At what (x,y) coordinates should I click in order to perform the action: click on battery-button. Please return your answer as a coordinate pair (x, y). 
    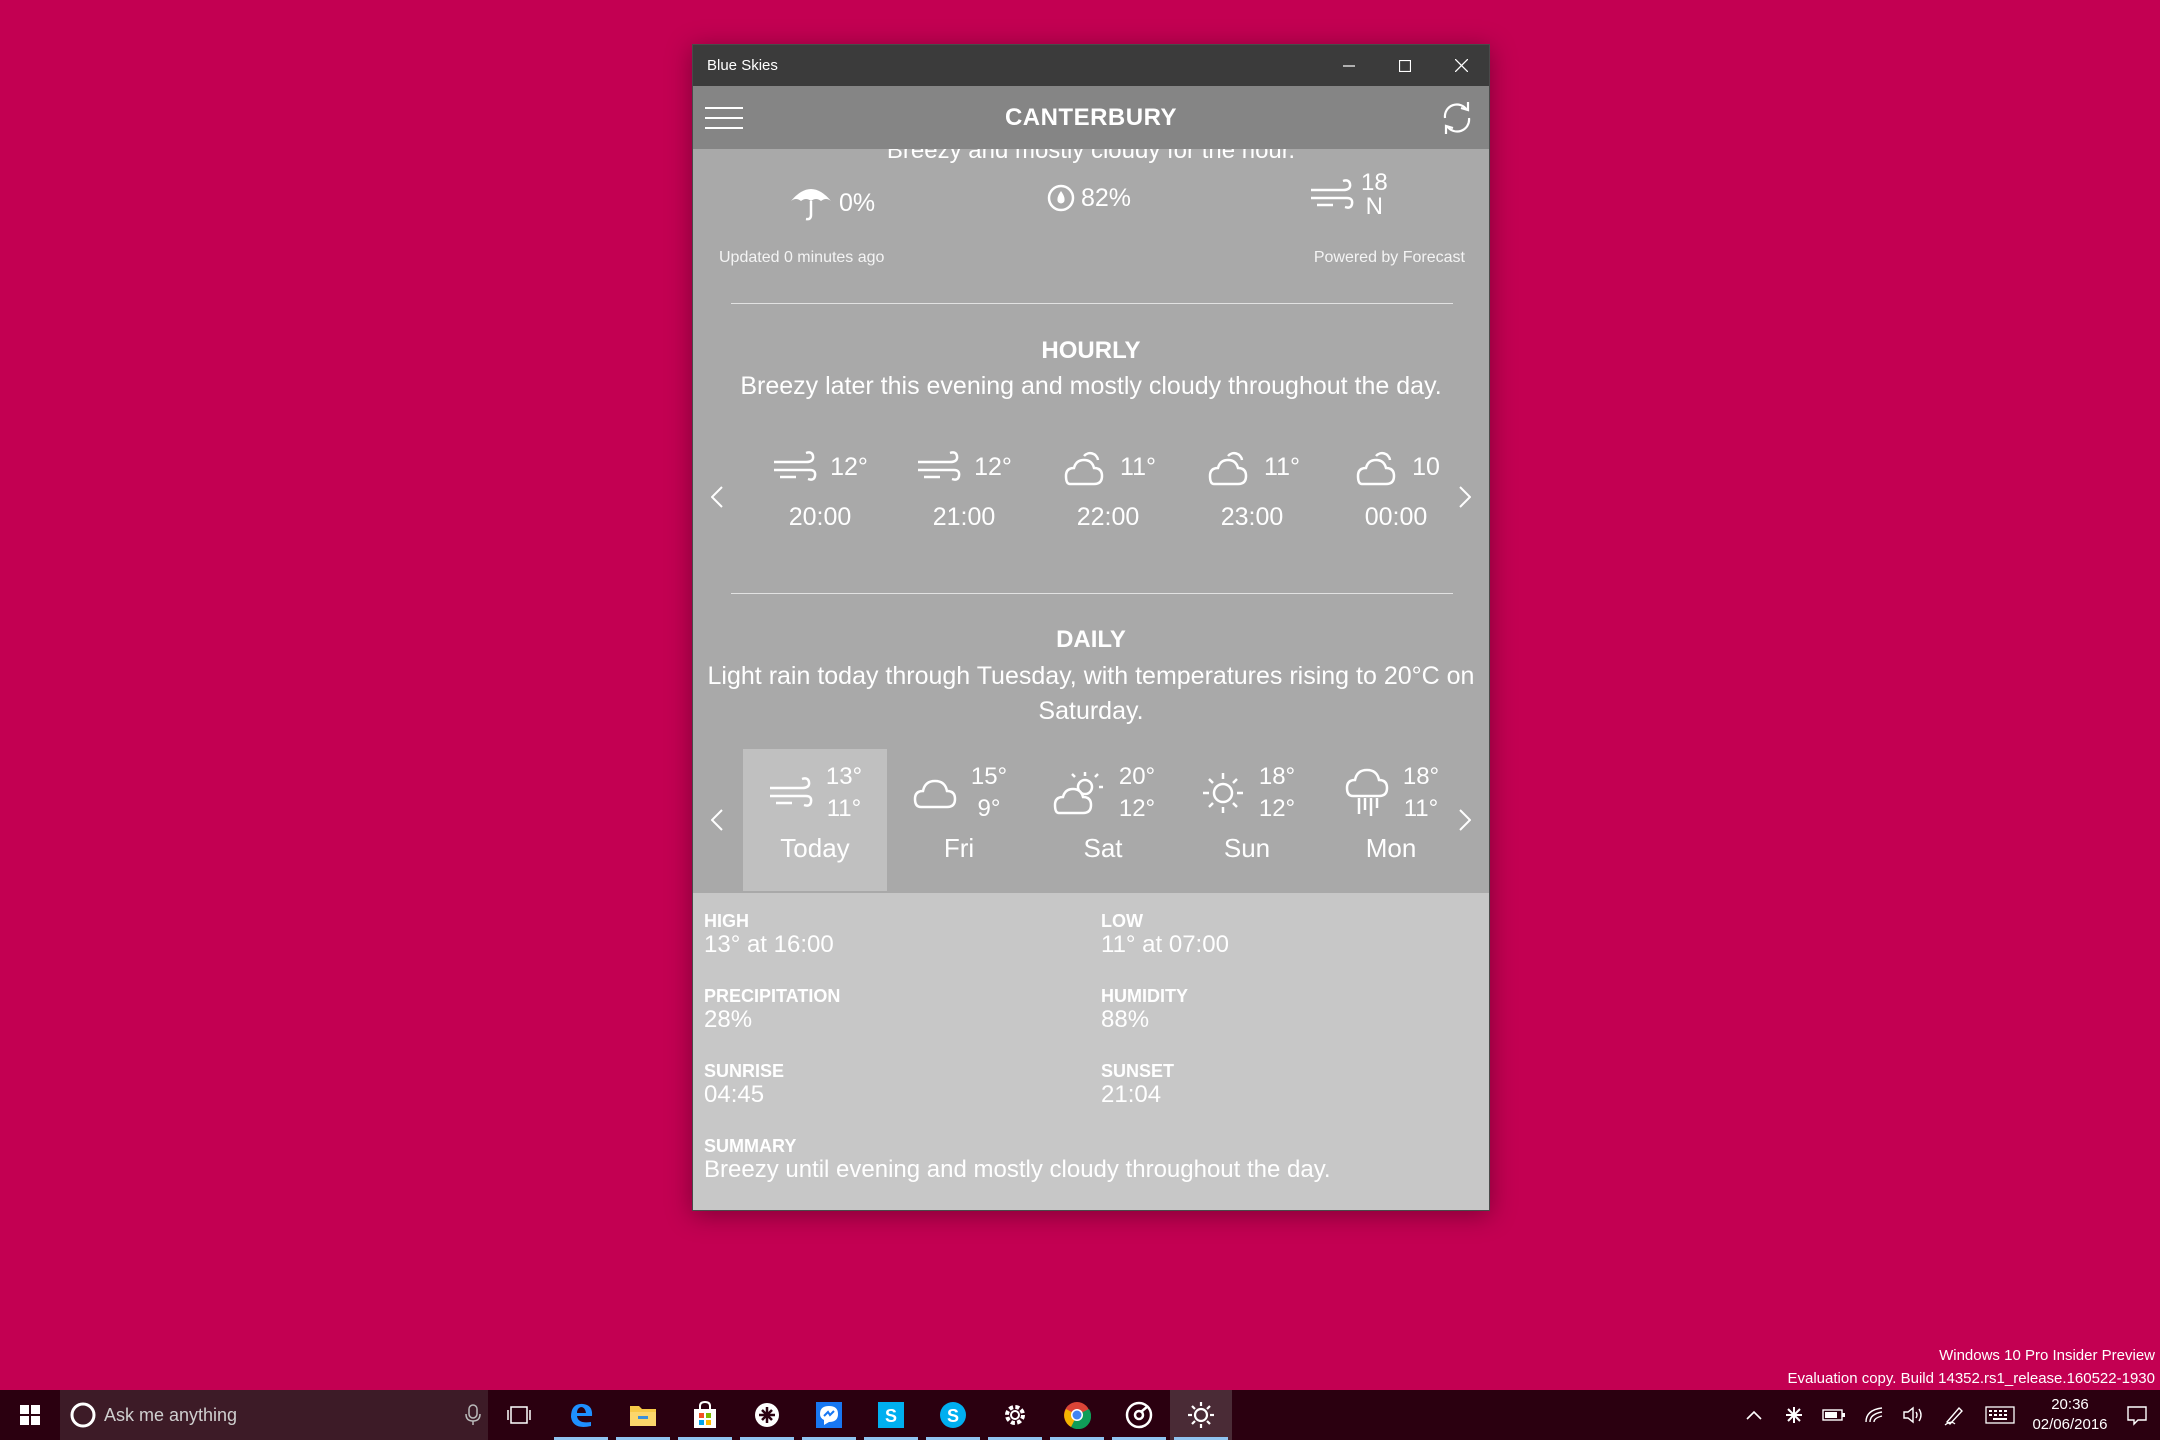
    Looking at the image, I should click on (1834, 1415).